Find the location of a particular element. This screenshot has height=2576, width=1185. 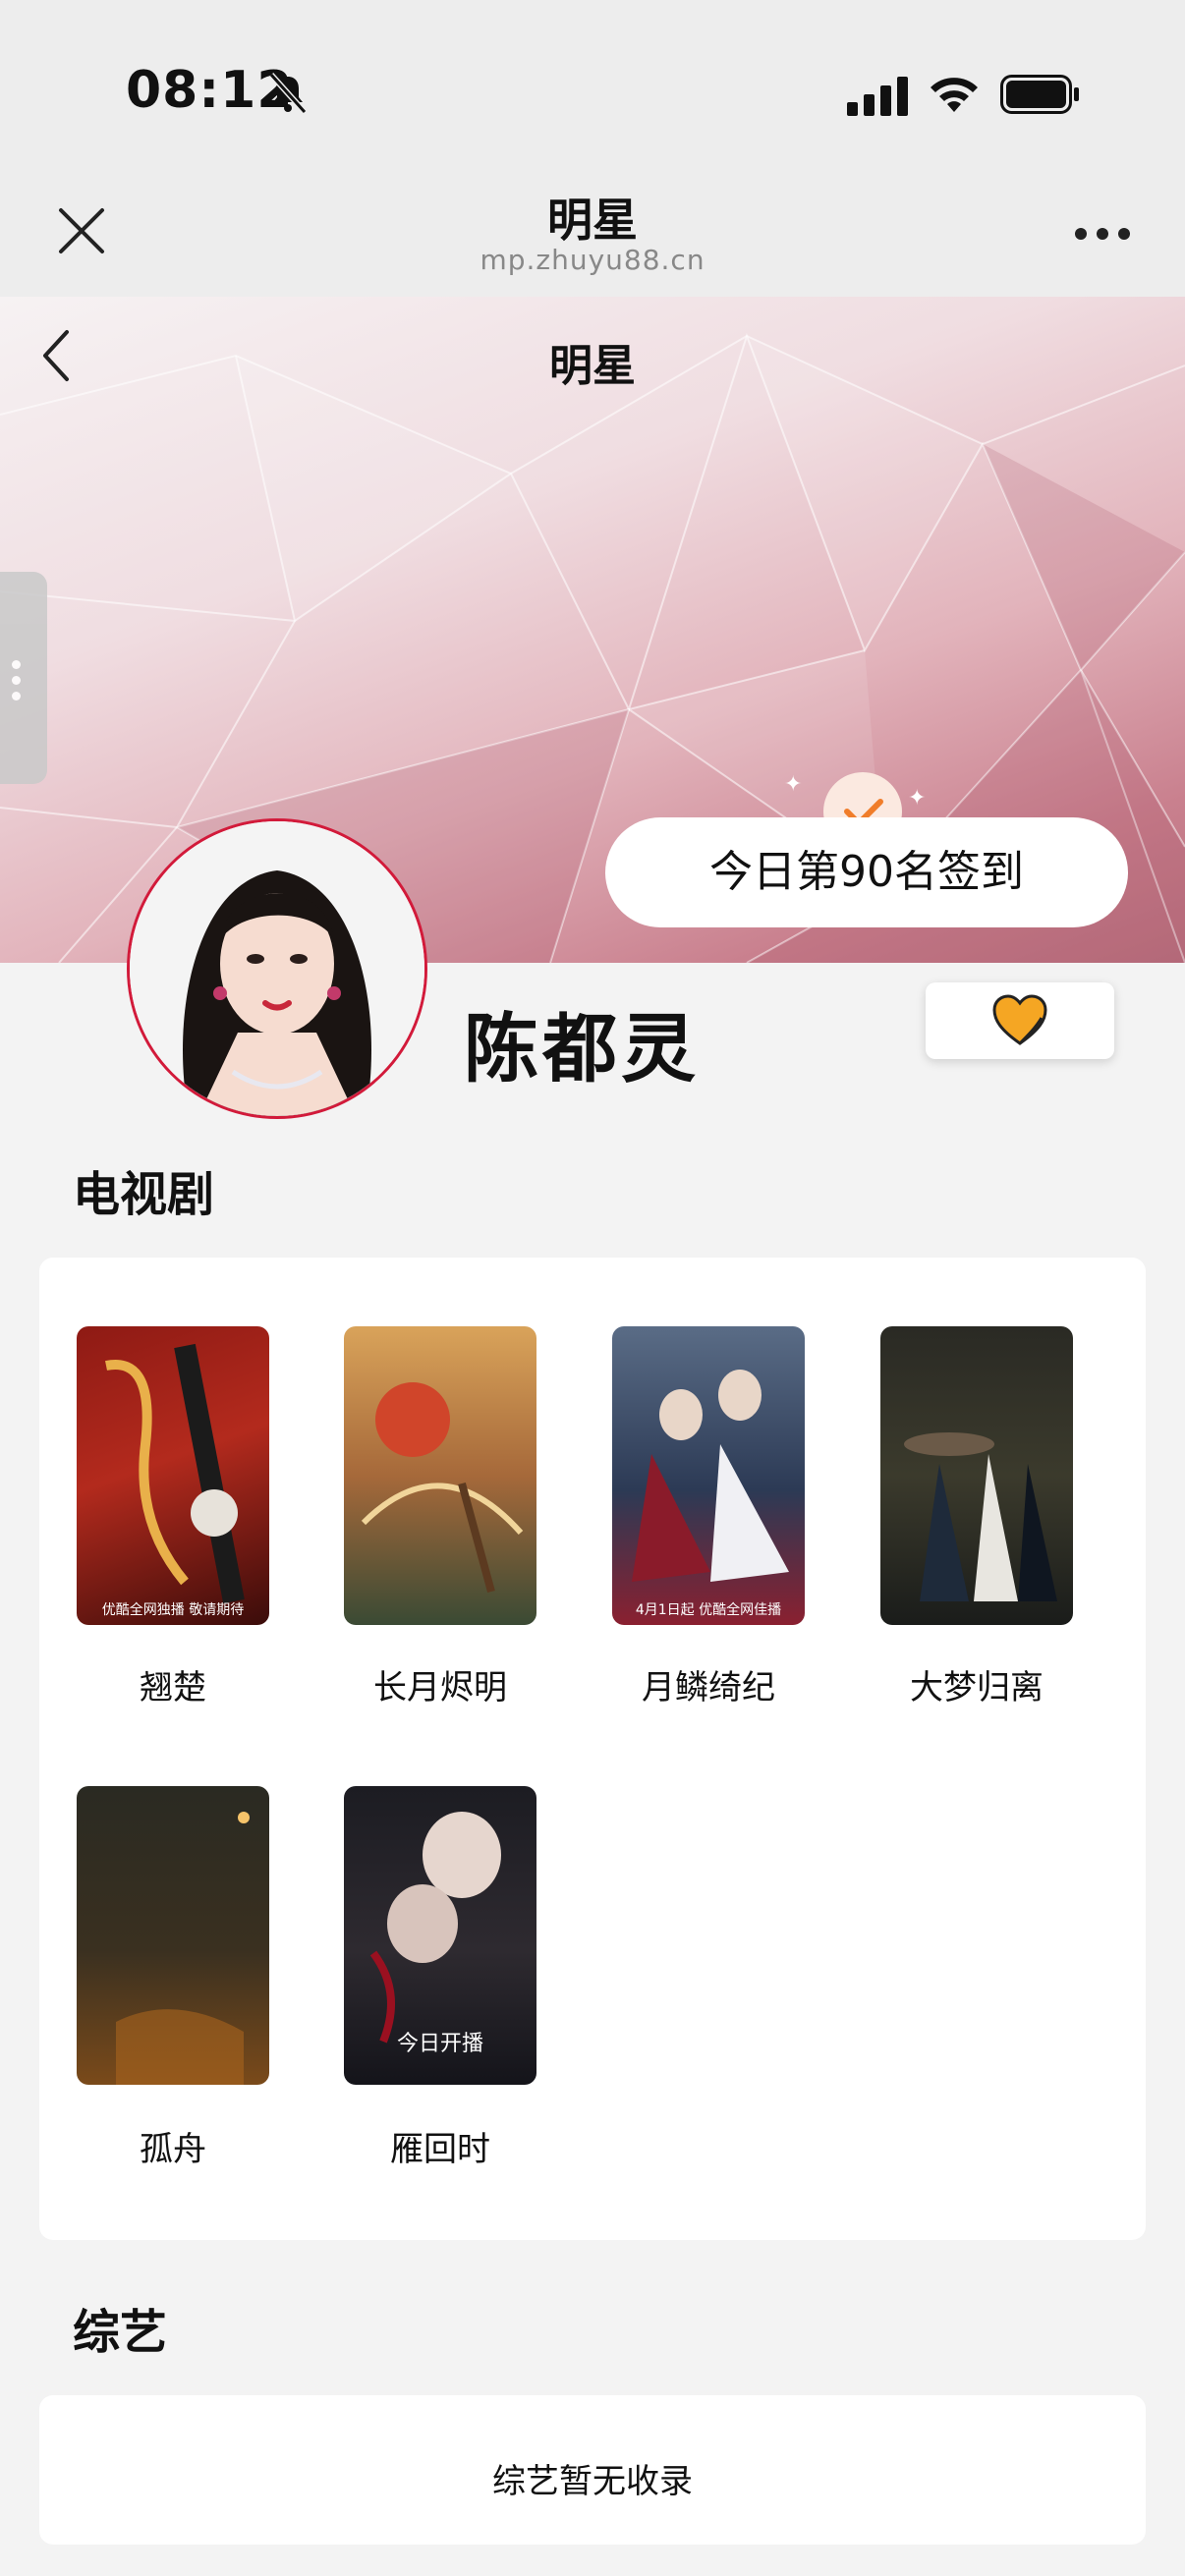

poster-guzhou is located at coordinates (173, 1935).